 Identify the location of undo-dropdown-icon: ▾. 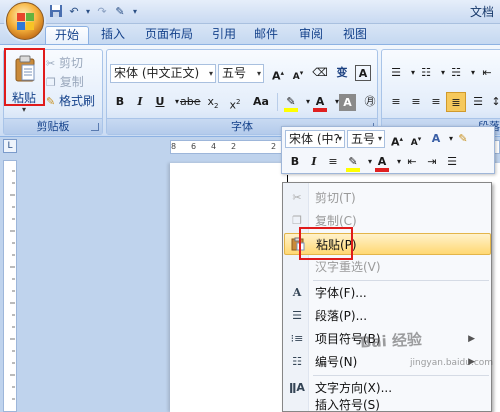
(88, 12).